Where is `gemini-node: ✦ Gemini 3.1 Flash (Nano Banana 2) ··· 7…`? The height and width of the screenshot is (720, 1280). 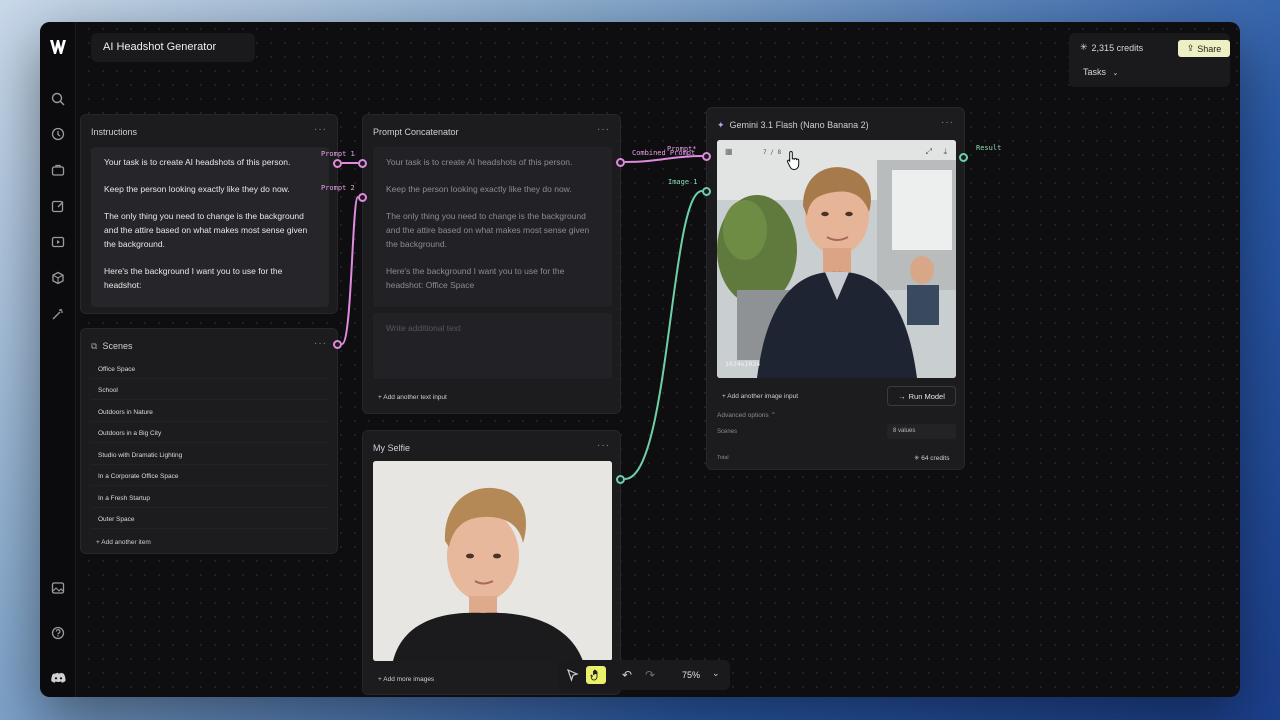 gemini-node: ✦ Gemini 3.1 Flash (Nano Banana 2) ··· 7… is located at coordinates (835, 288).